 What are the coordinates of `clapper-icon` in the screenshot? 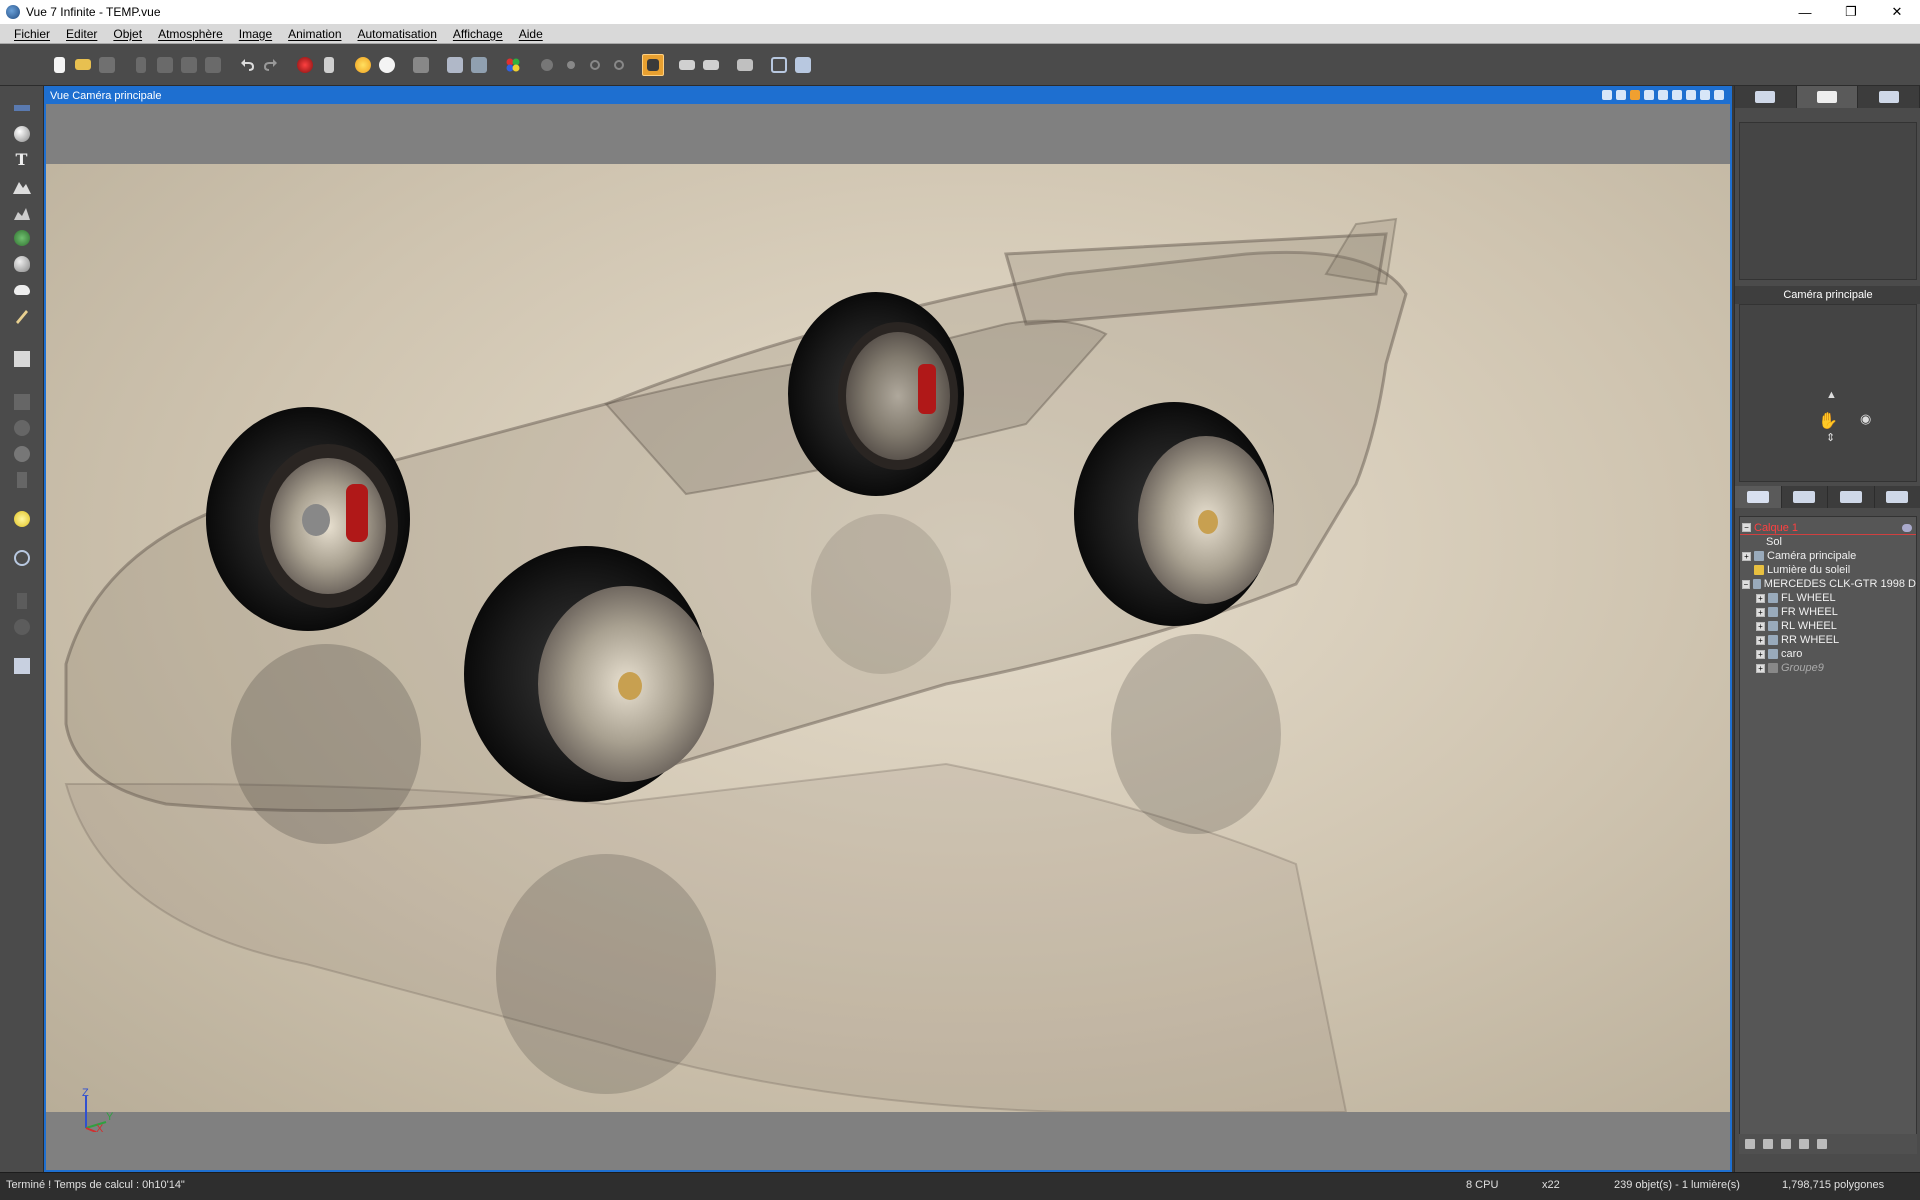 It's located at (745, 65).